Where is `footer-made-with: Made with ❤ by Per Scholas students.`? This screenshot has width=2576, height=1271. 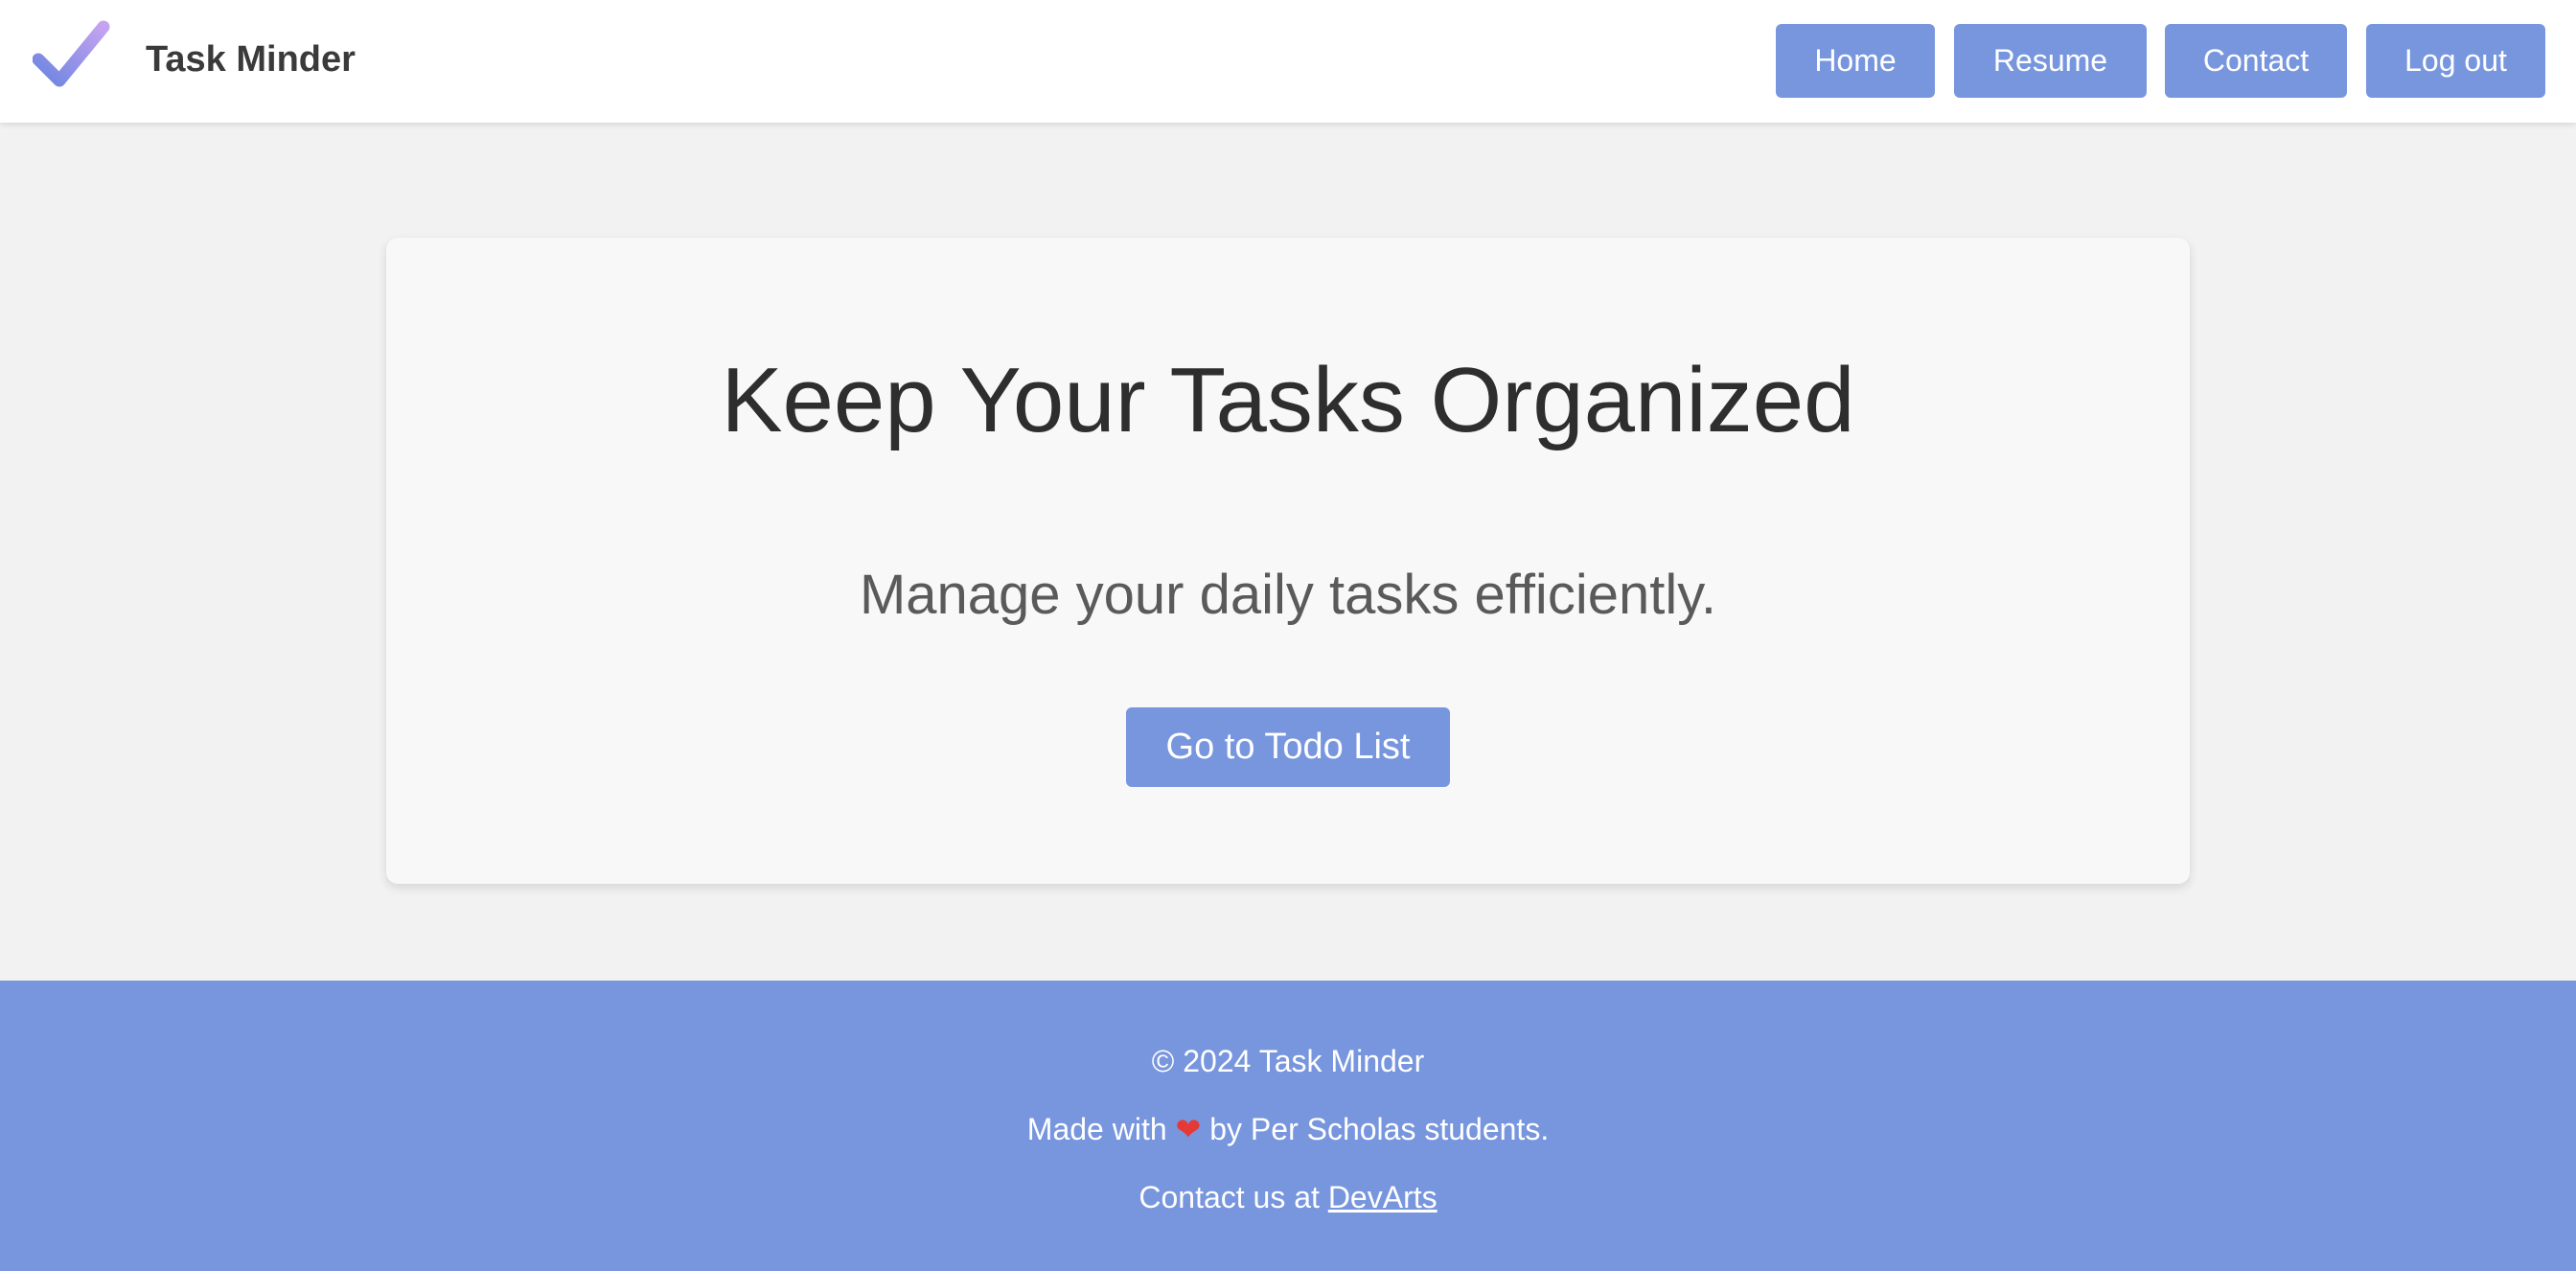 footer-made-with: Made with ❤ by Per Scholas students. is located at coordinates (1288, 1129).